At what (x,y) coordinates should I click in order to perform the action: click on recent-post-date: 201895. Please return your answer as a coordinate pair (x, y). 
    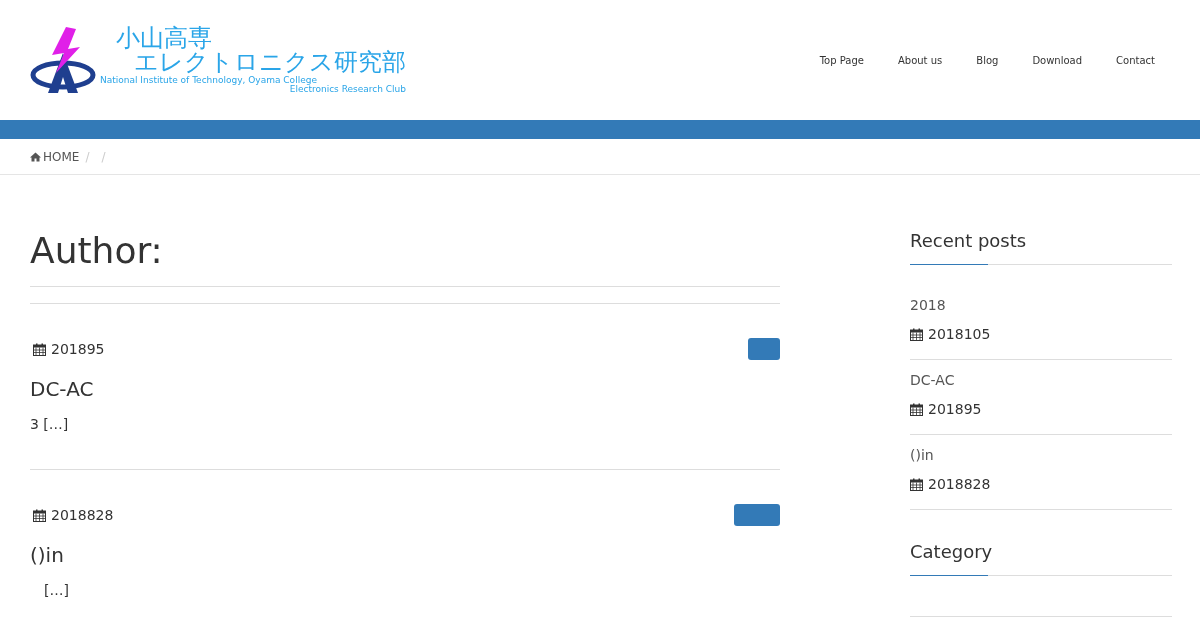
    Looking at the image, I should click on (955, 409).